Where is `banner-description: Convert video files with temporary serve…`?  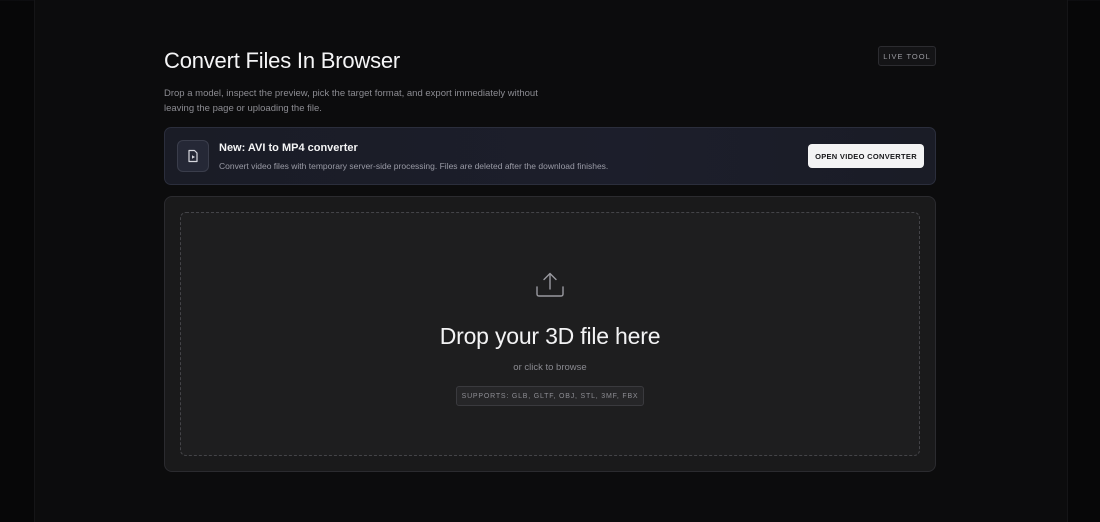
banner-description: Convert video files with temporary serve… is located at coordinates (414, 166).